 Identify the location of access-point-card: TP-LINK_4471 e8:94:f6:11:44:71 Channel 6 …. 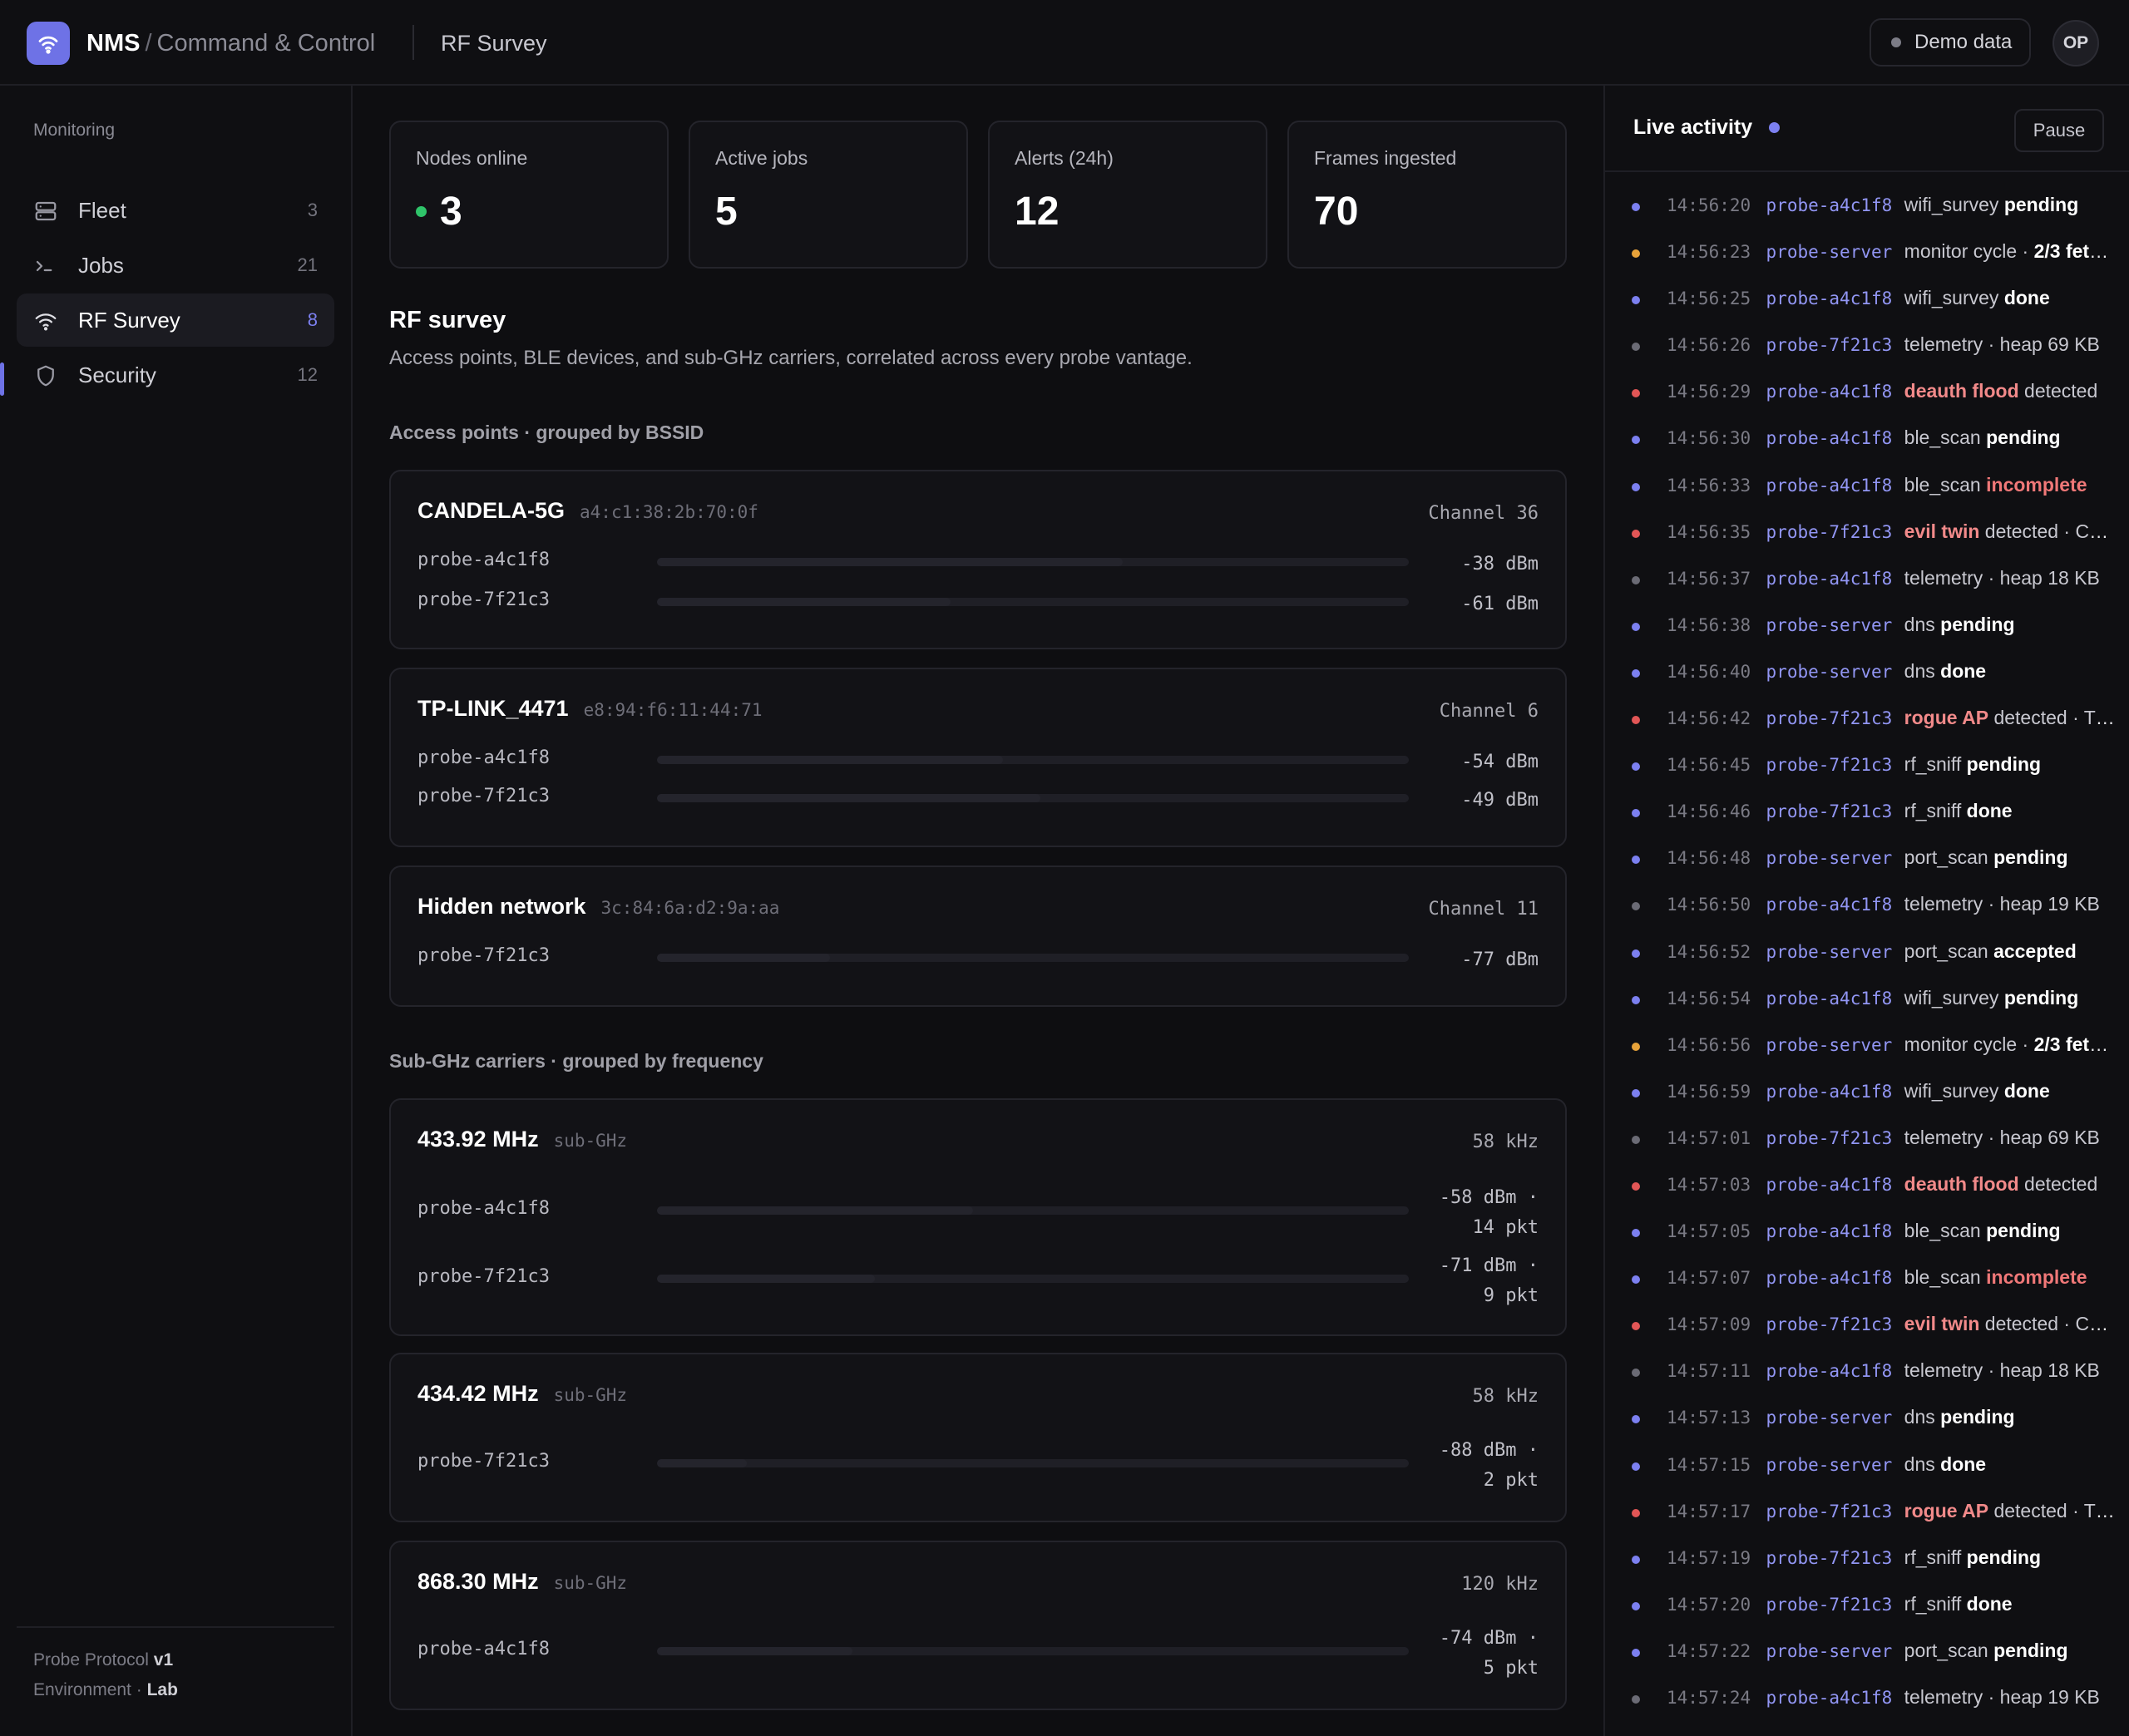
(978, 757).